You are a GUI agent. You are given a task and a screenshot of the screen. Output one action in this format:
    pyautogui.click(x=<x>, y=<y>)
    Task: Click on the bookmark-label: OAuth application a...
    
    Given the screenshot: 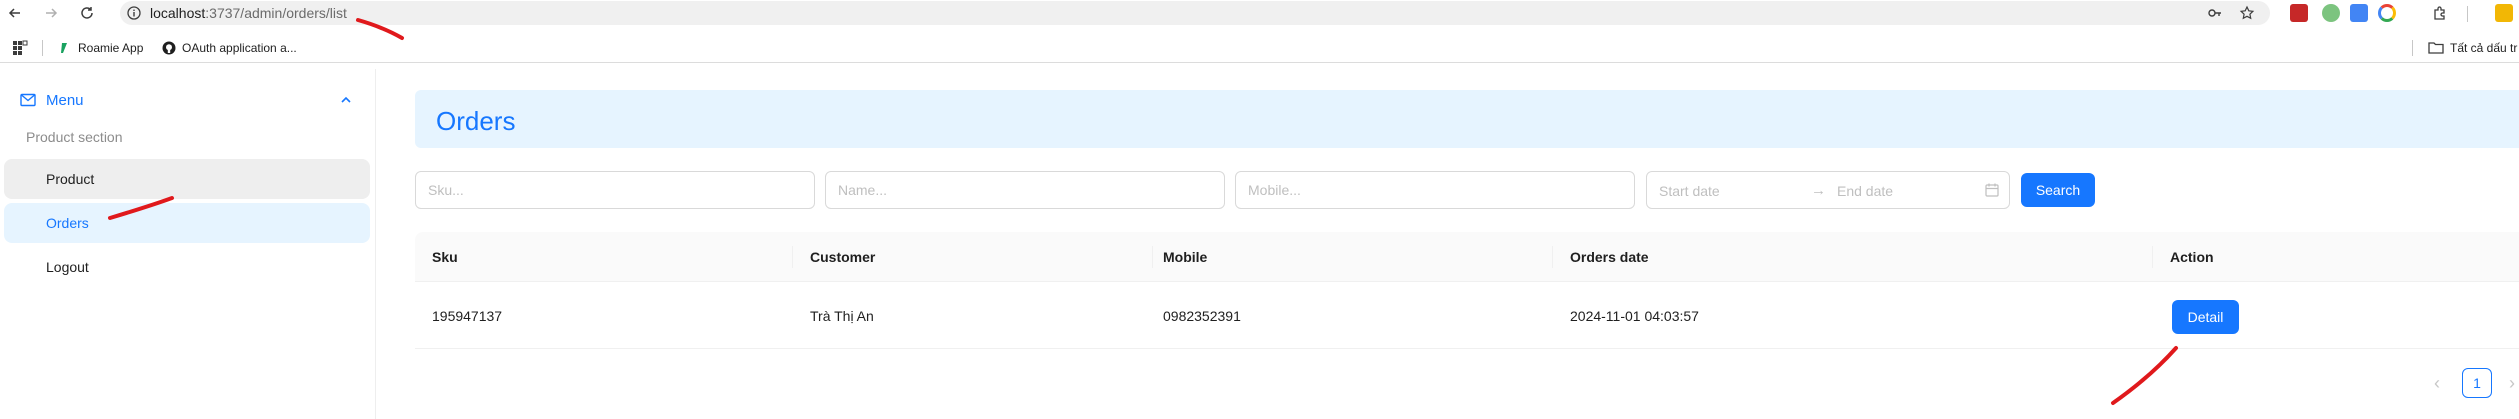 What is the action you would take?
    pyautogui.click(x=239, y=48)
    